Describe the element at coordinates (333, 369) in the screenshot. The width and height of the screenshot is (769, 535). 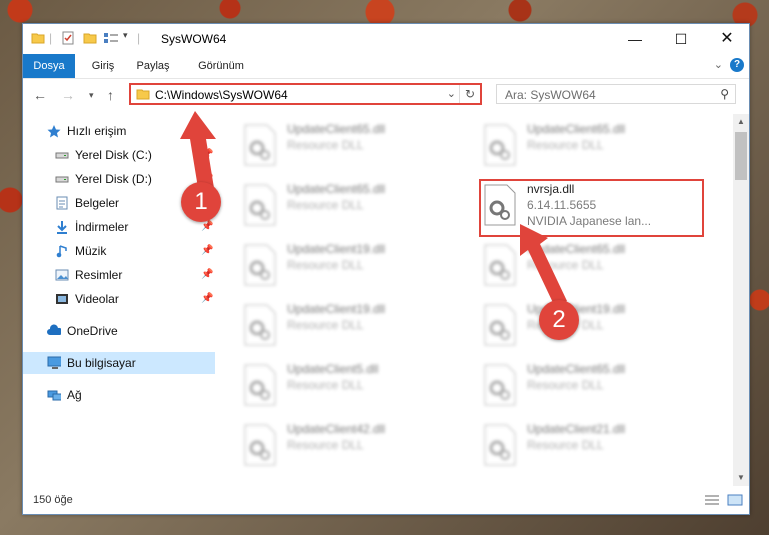
I see `file-name: UpdateClient5.dll` at that location.